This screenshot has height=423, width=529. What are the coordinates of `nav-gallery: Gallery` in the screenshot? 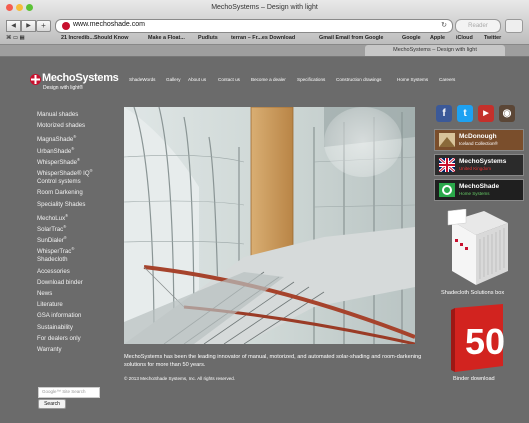 It's located at (173, 79).